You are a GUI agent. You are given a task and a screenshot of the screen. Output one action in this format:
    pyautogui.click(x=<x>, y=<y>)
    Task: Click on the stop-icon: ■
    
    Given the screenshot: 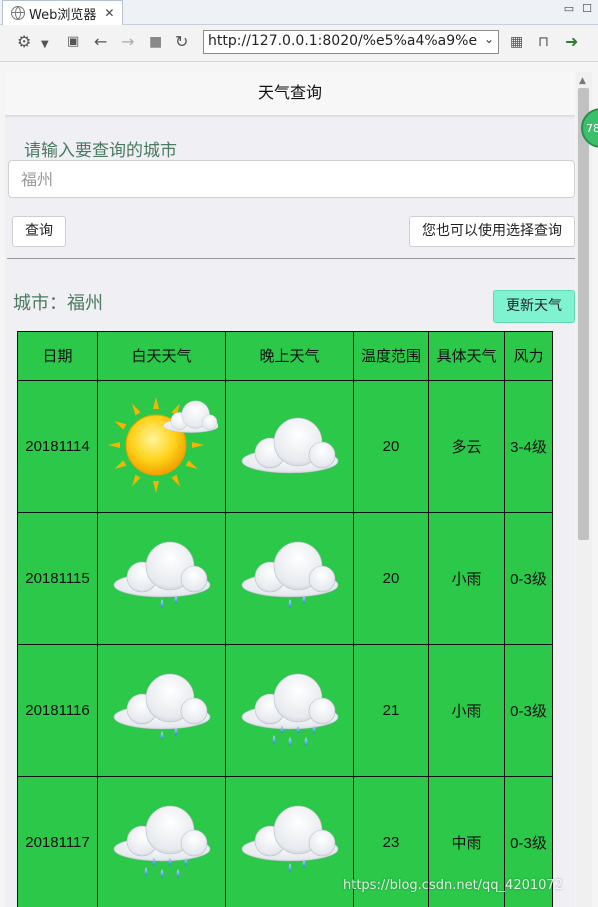 What is the action you would take?
    pyautogui.click(x=155, y=42)
    